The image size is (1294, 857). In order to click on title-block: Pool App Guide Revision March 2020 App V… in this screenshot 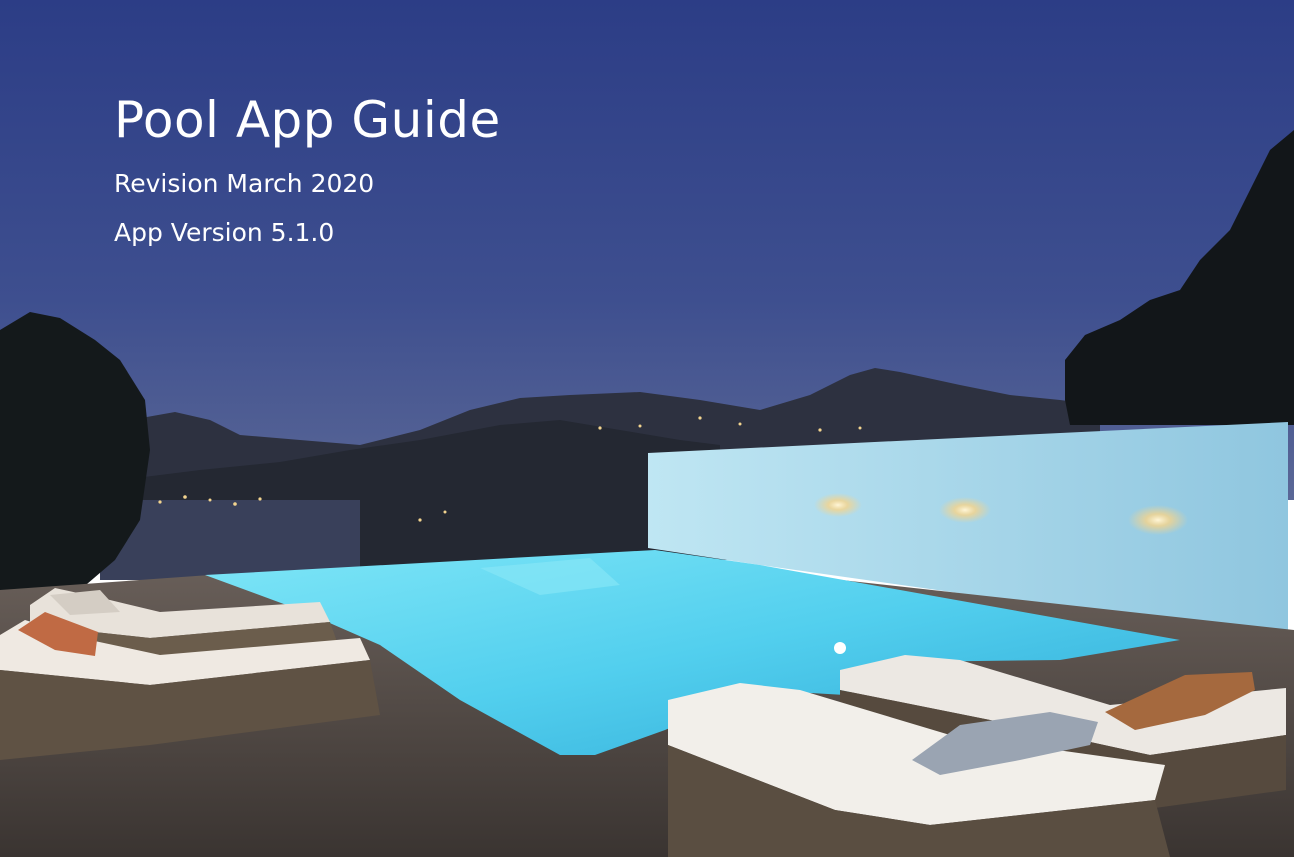, I will do `click(307, 170)`.